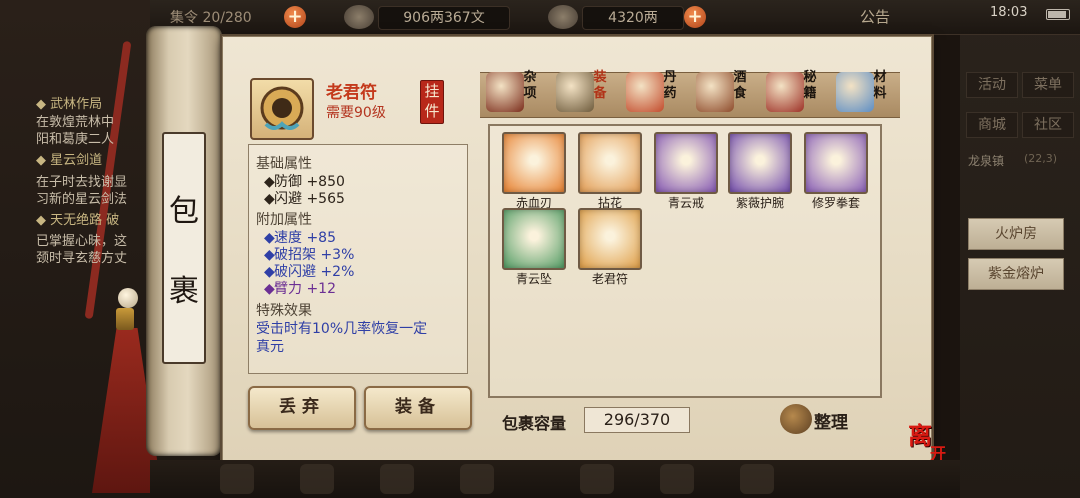 Image resolution: width=1080 pixels, height=498 pixels. Describe the element at coordinates (444, 18) in the screenshot. I see `silver-display: 906两367文` at that location.